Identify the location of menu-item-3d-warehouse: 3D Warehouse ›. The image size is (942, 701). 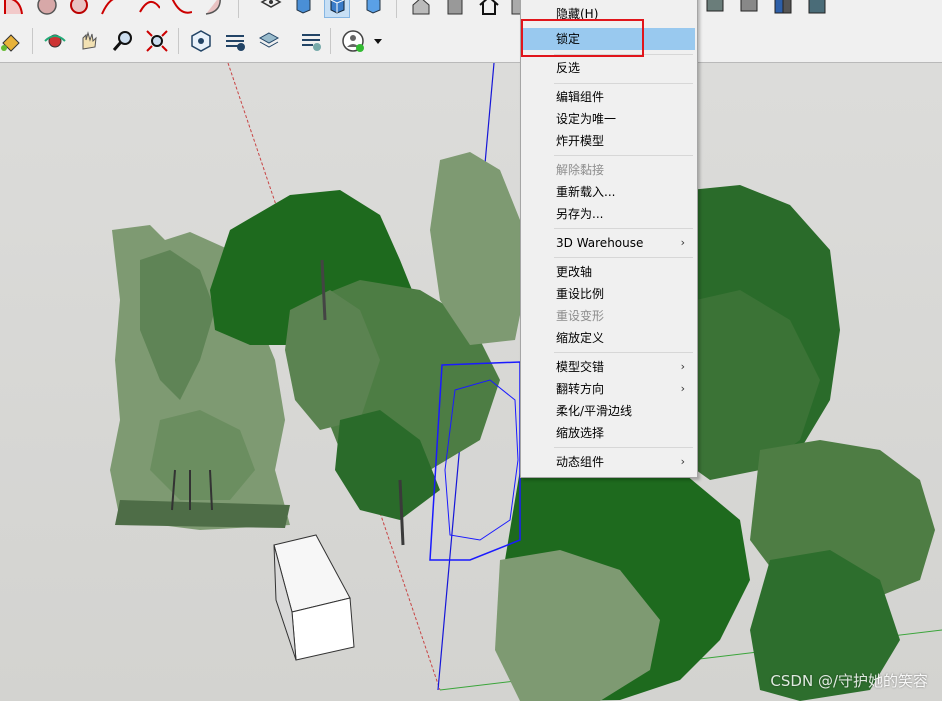
(609, 243).